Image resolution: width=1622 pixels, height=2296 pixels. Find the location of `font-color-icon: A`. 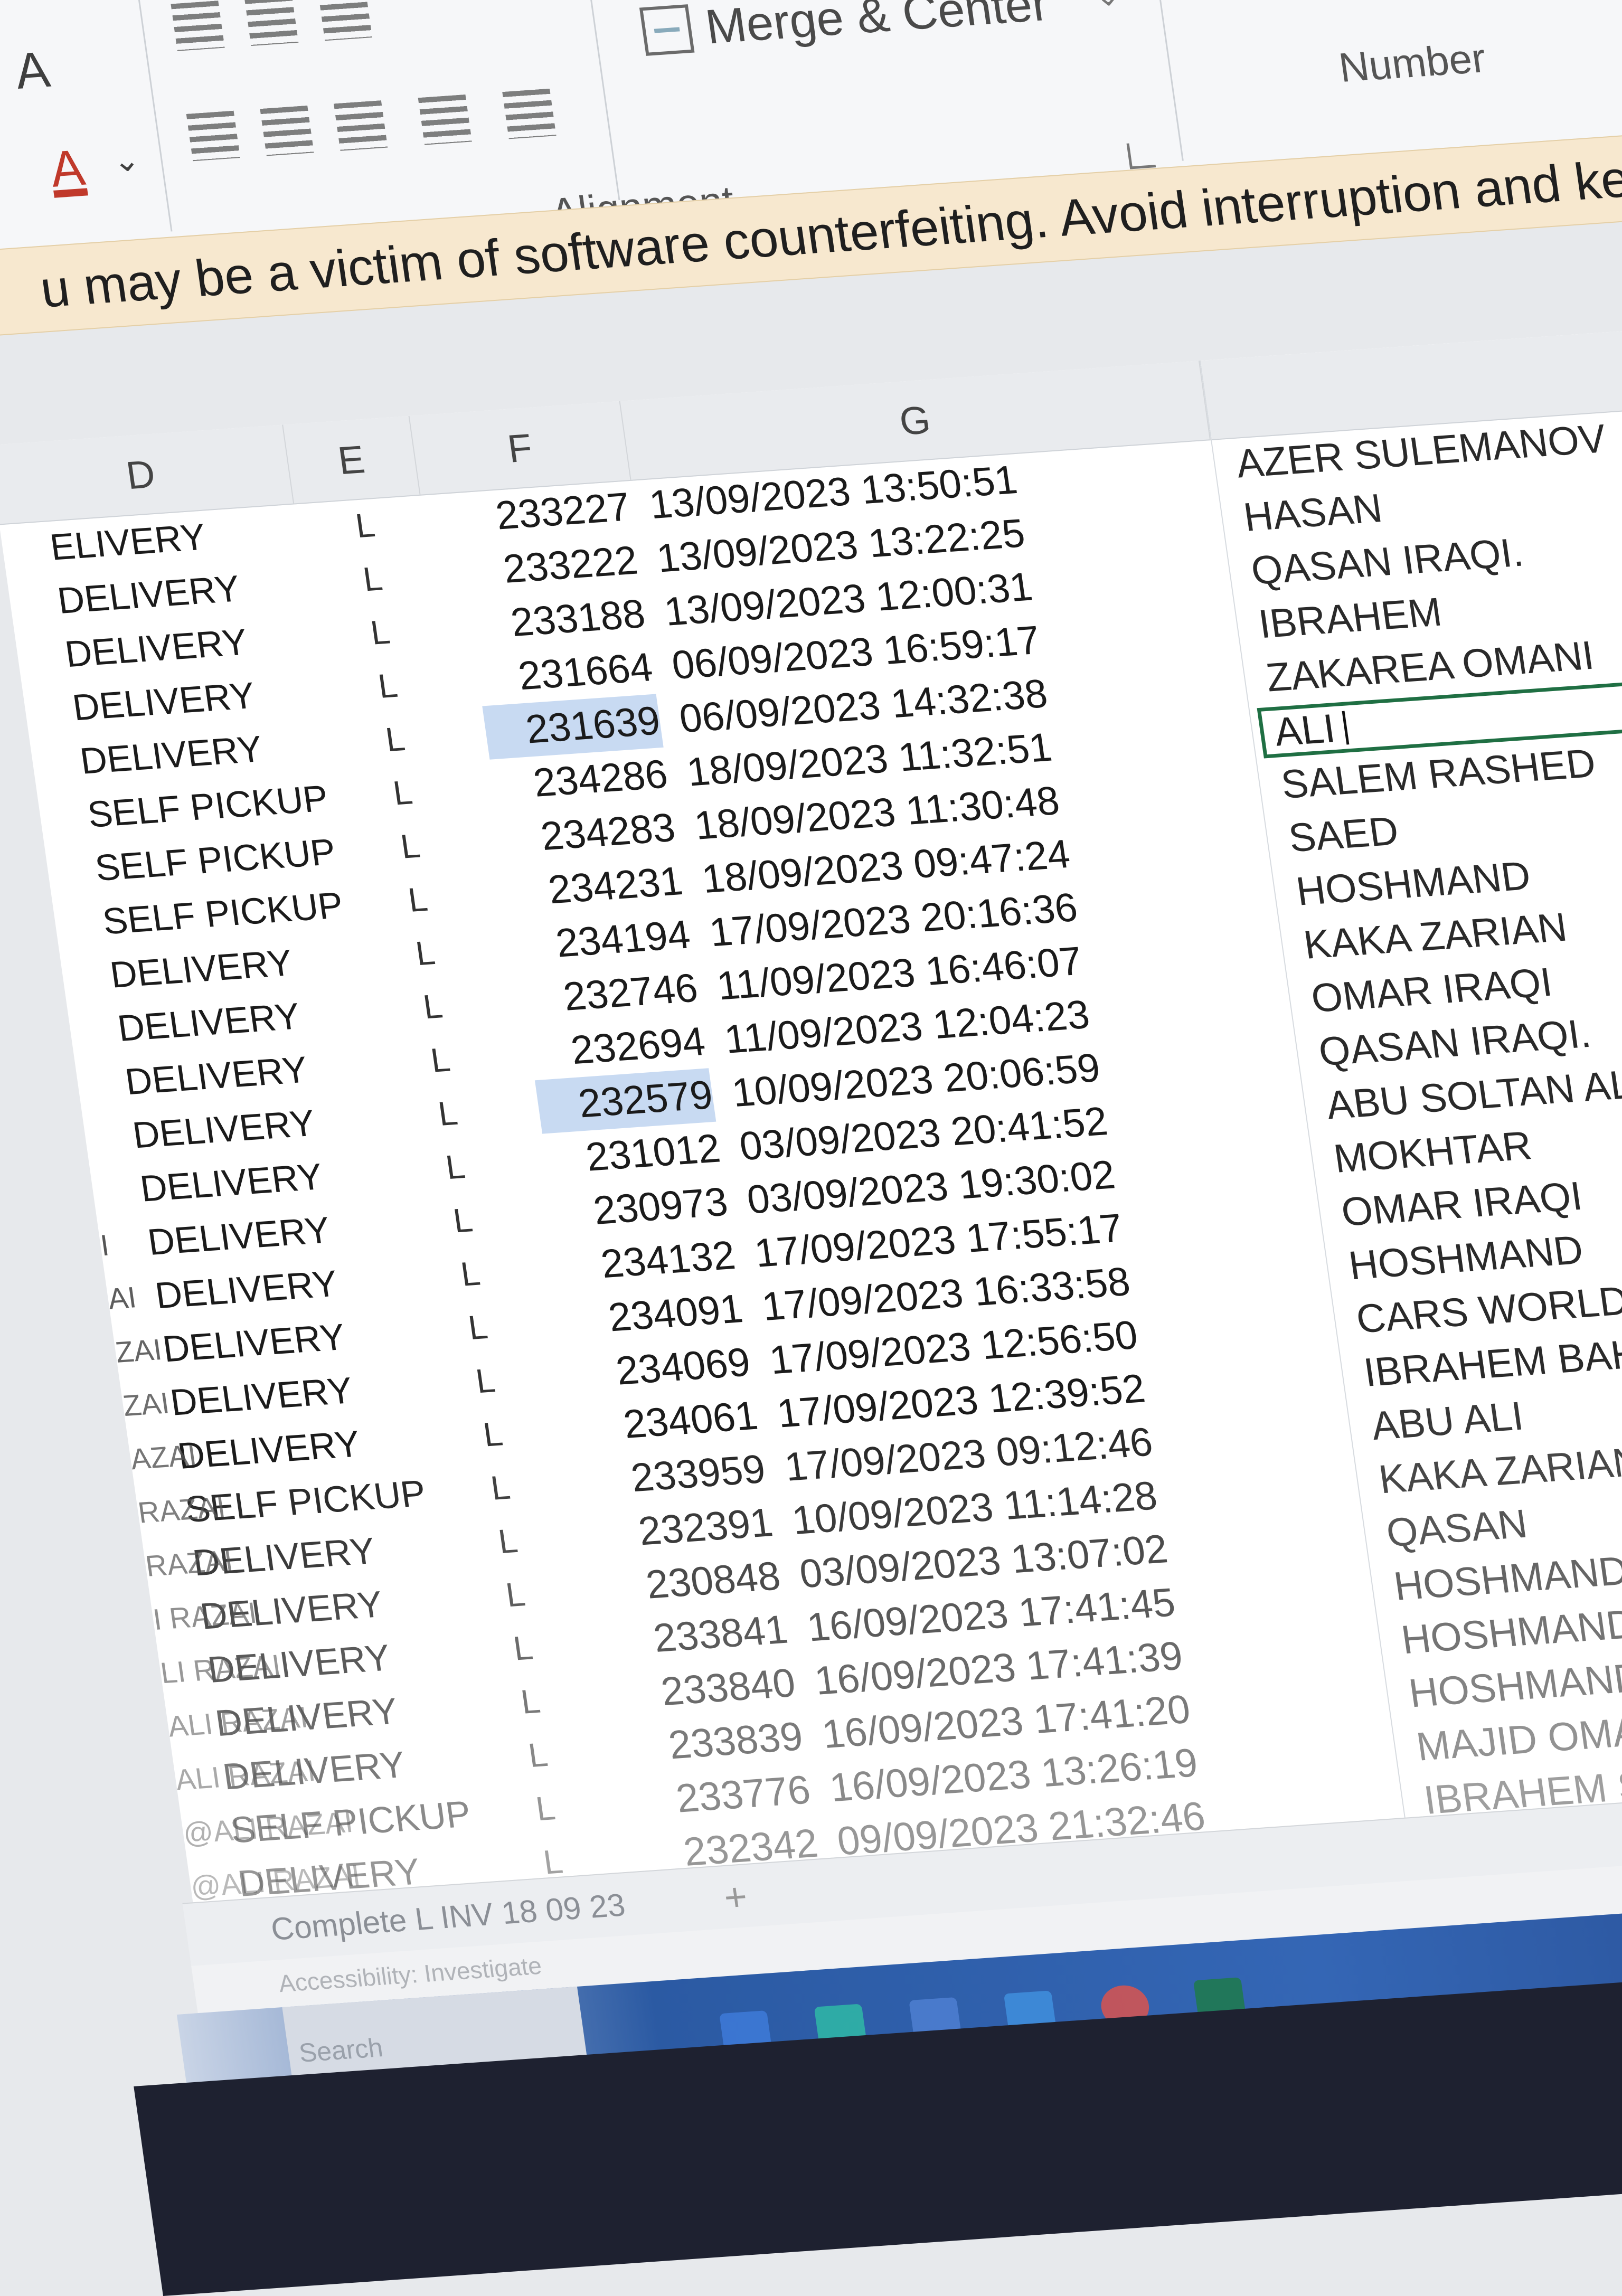

font-color-icon: A is located at coordinates (67, 168).